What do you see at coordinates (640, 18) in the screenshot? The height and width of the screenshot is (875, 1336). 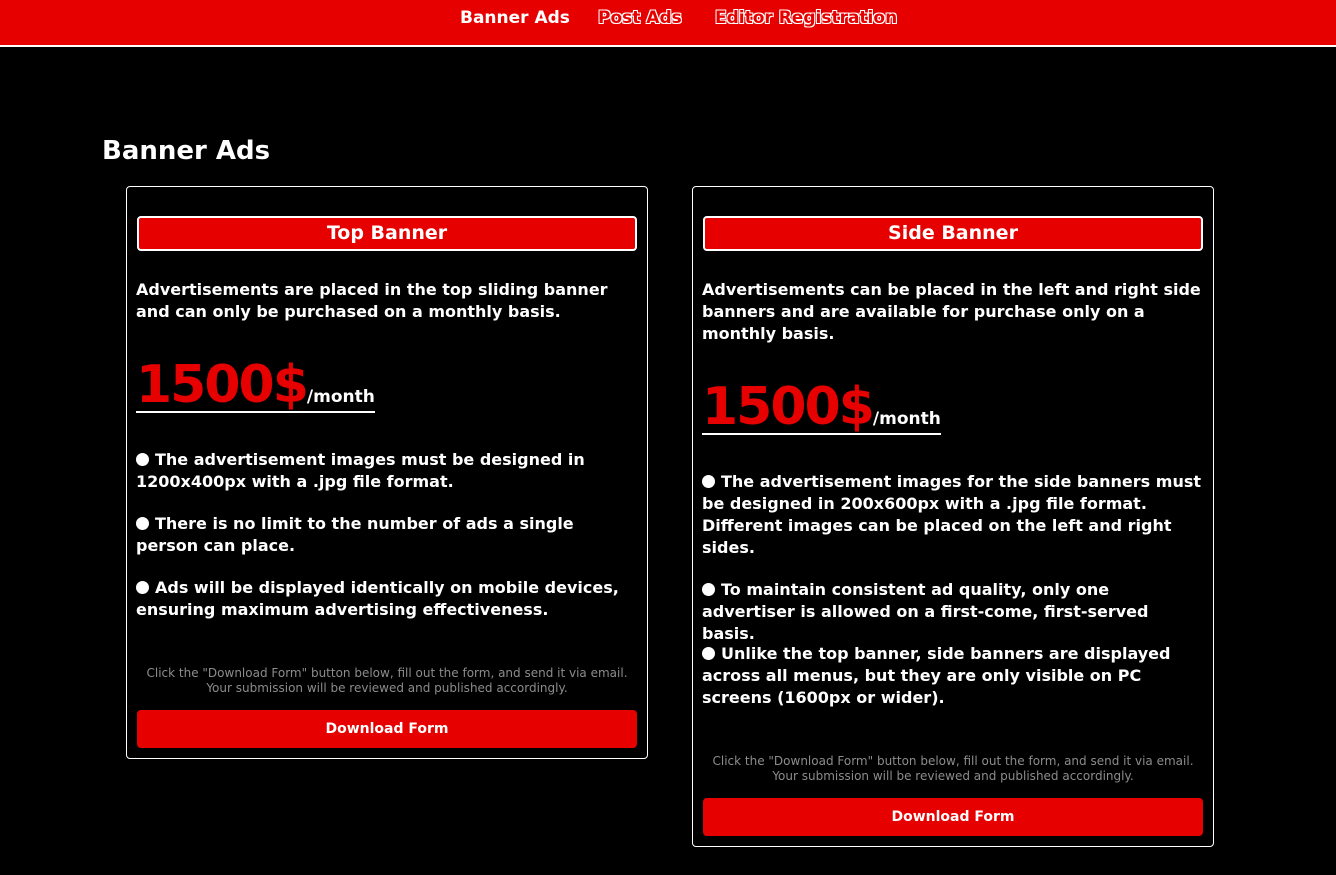 I see `nav-post-ads: Post Ads` at bounding box center [640, 18].